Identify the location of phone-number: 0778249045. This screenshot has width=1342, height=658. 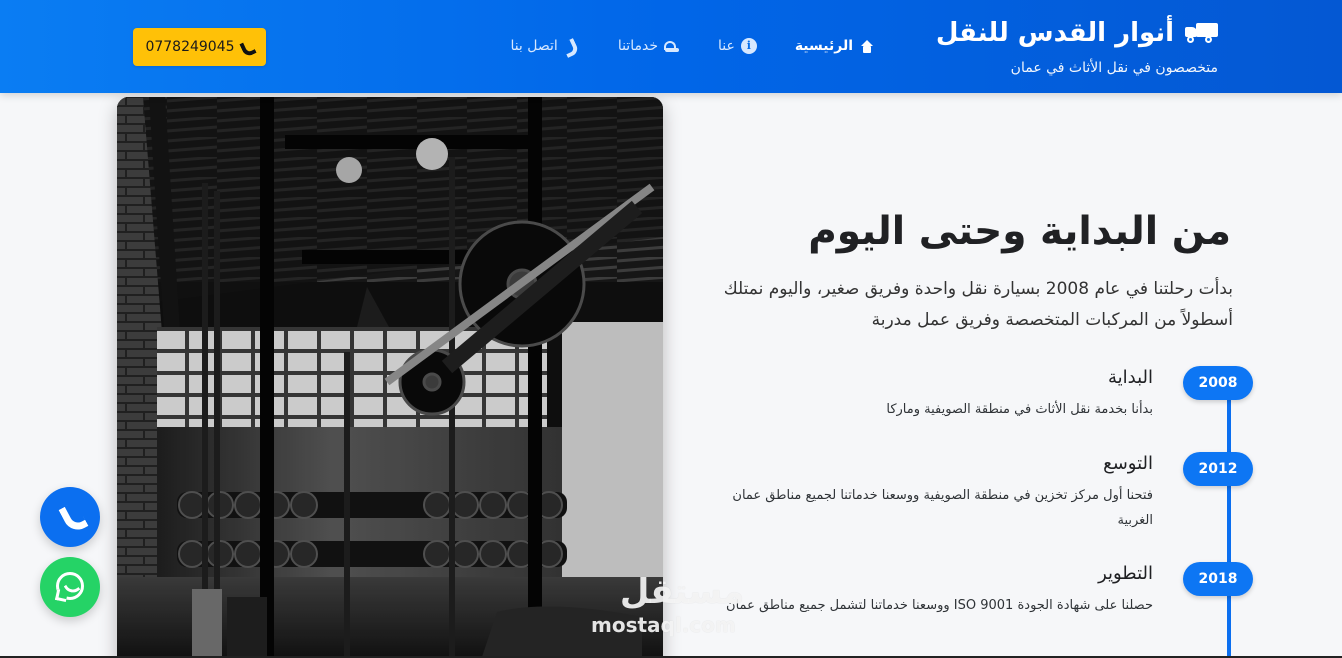
(190, 47).